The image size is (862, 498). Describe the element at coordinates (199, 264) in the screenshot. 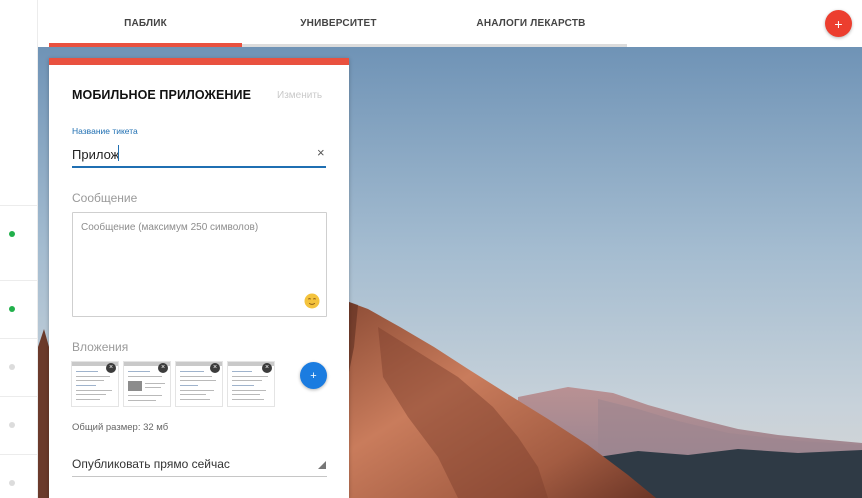

I see `message-textarea: Сообщение (максимум 250 символов)` at that location.